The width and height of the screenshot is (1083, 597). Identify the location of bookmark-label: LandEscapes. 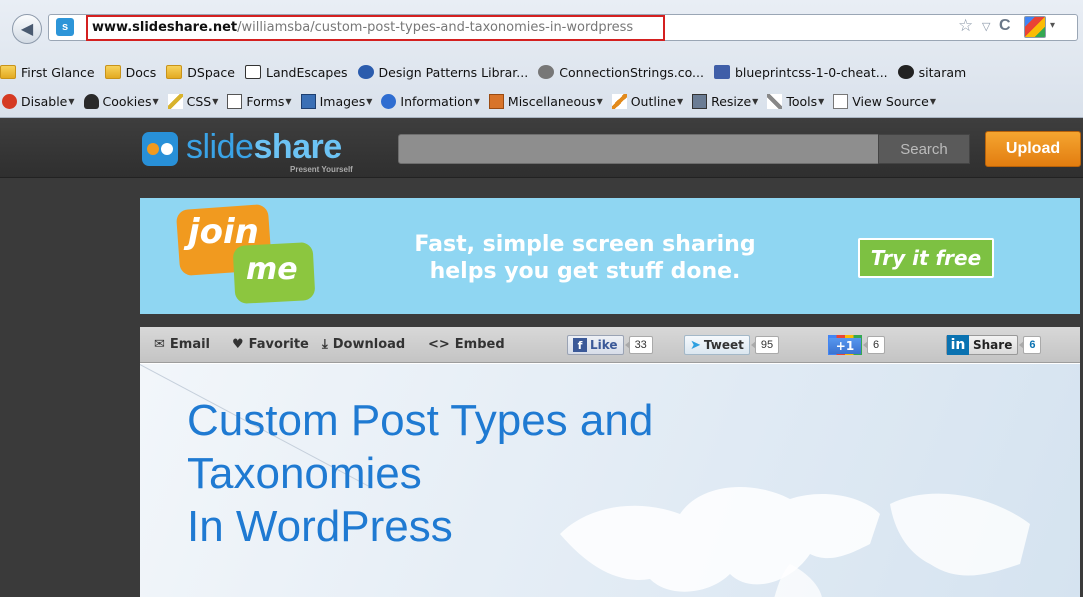
(306, 72).